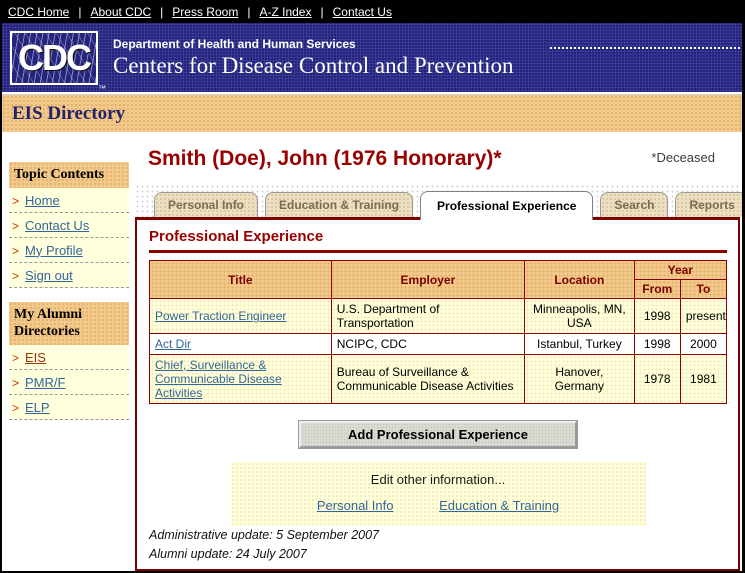 This screenshot has width=745, height=573. I want to click on sidebar-link-contact-us: Contact Us, so click(57, 225).